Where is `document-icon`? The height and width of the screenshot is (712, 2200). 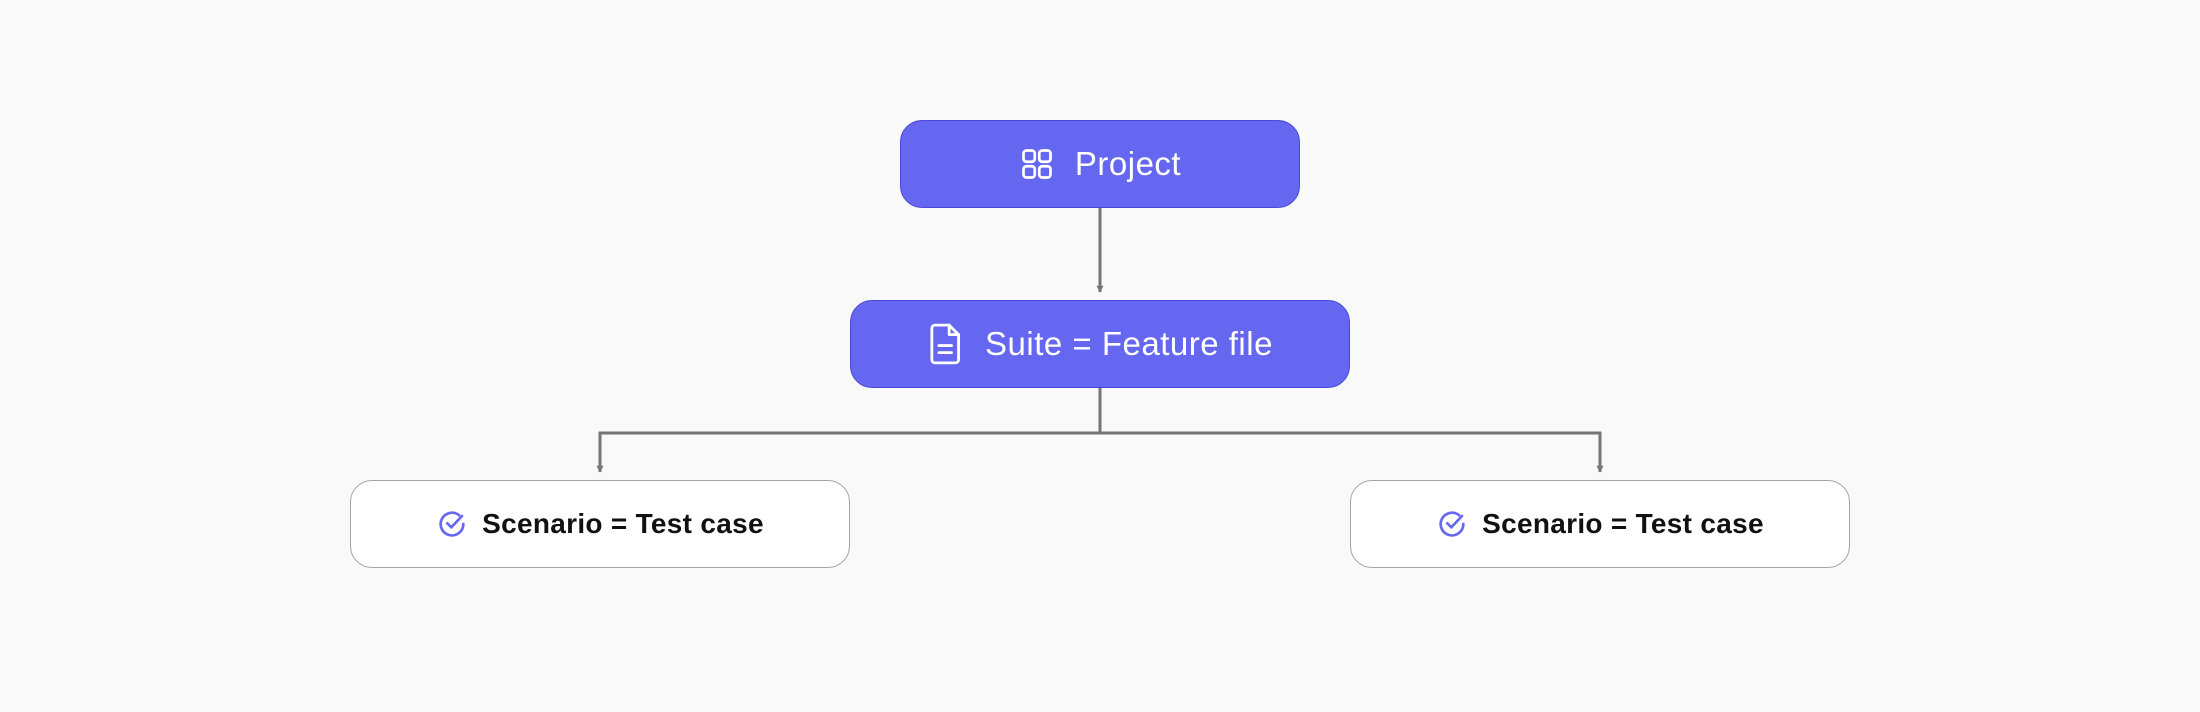
document-icon is located at coordinates (946, 344).